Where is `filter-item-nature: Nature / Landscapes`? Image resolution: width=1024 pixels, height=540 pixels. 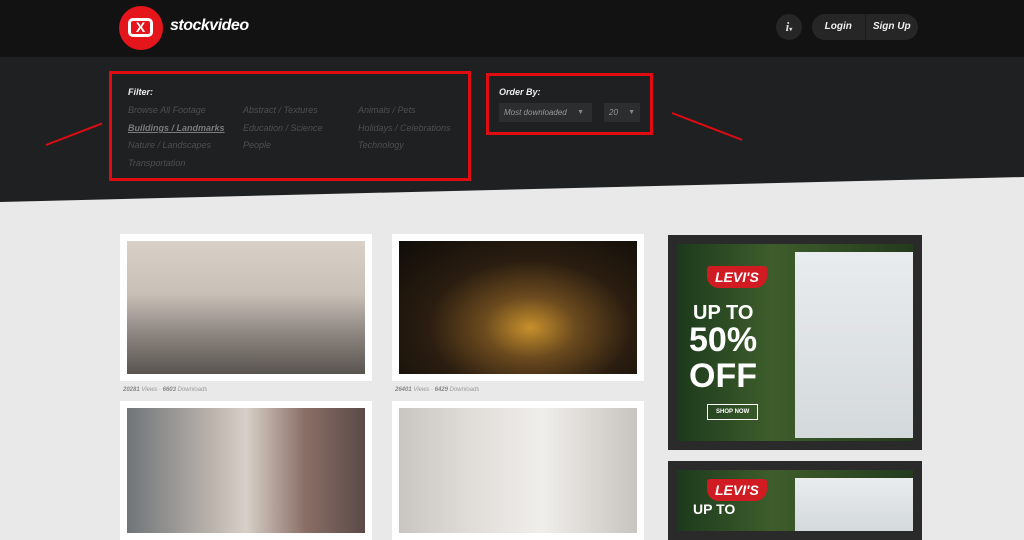
filter-item-nature: Nature / Landscapes is located at coordinates (169, 145).